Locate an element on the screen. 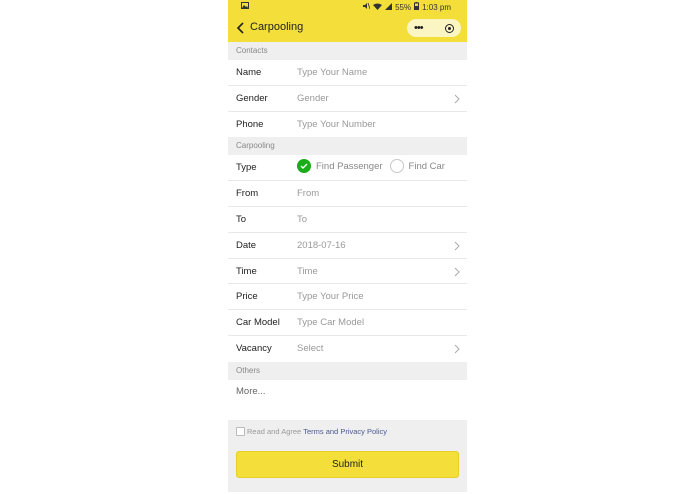  status-bar: 55% 1:03 pm is located at coordinates (347, 7).